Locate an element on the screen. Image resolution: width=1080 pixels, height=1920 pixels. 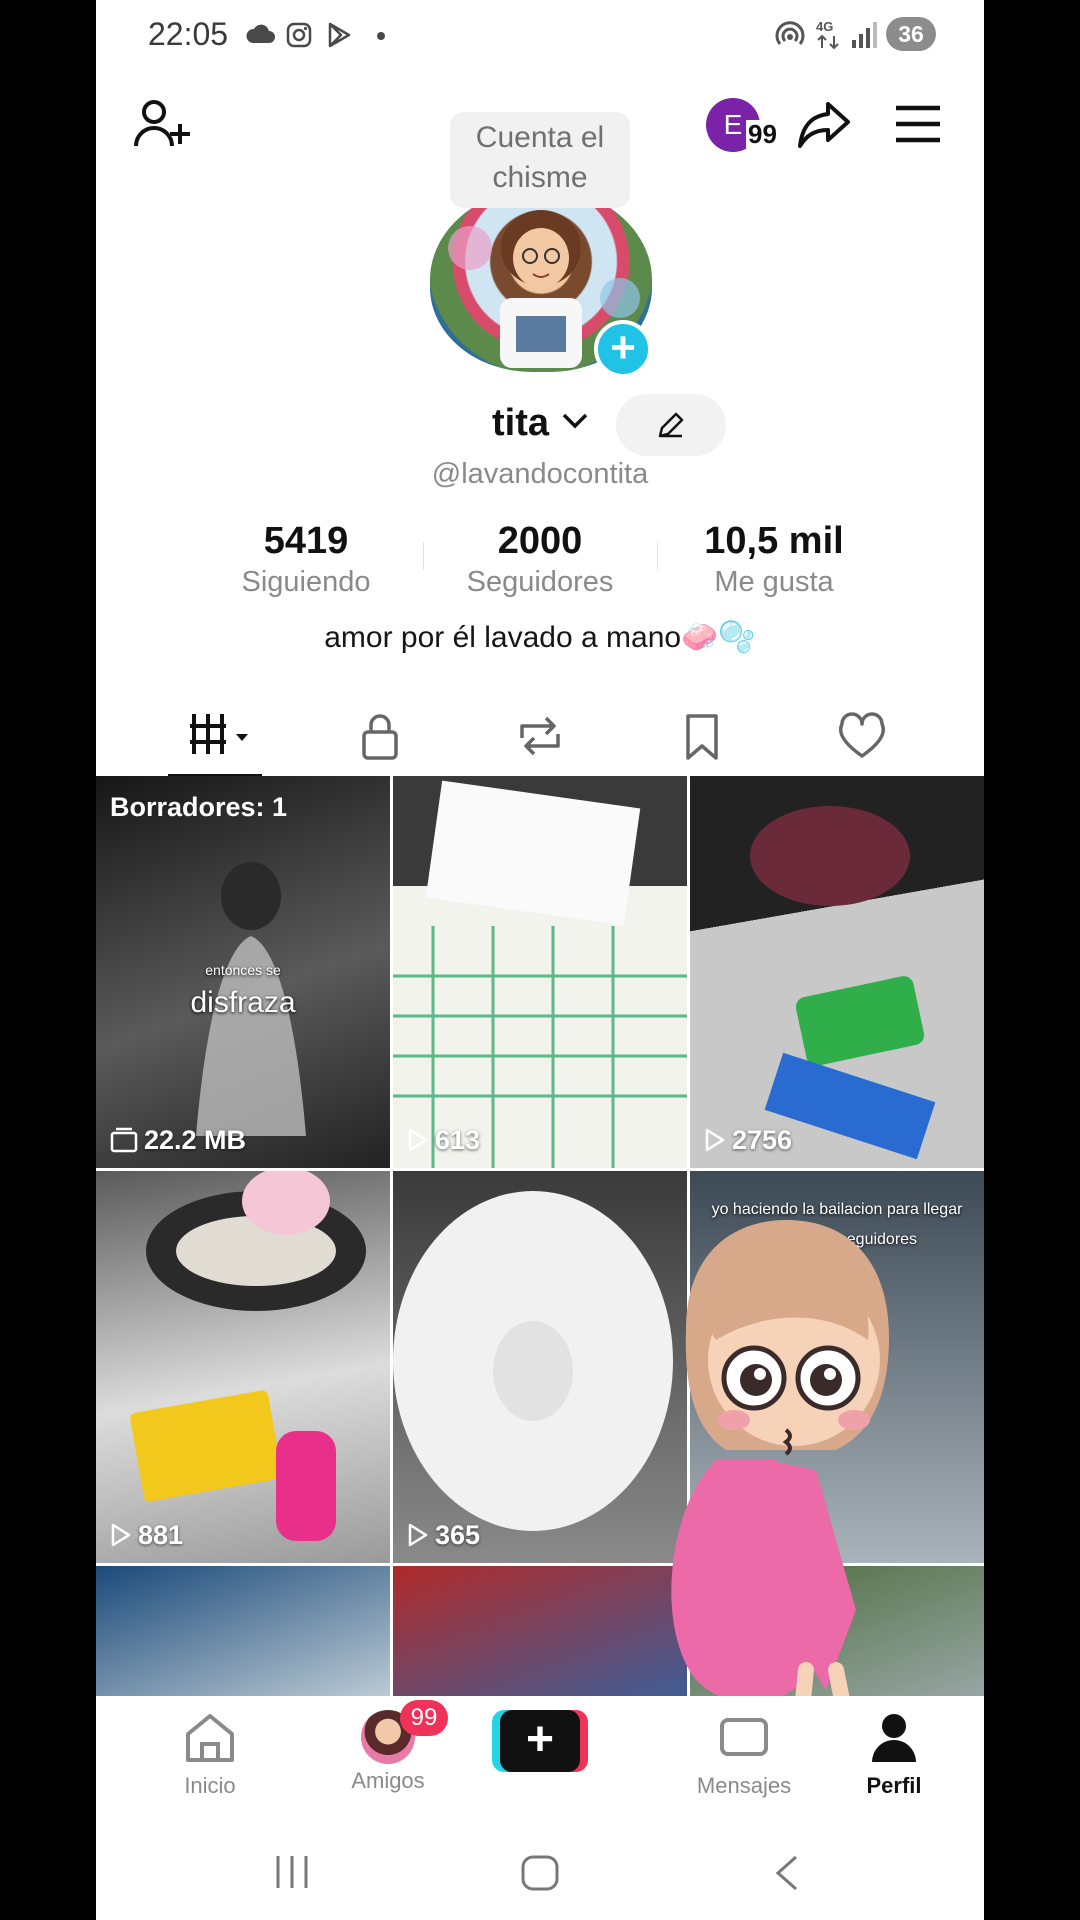
view-count: 365 is located at coordinates (443, 1535).